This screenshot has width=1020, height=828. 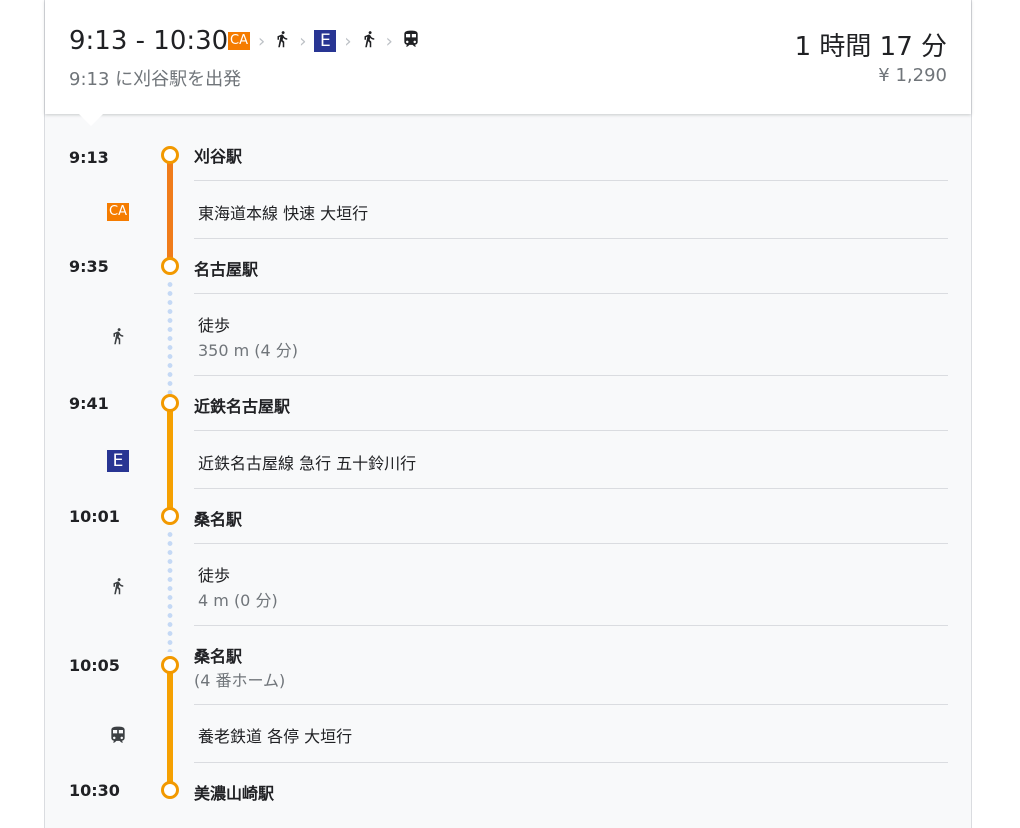 What do you see at coordinates (307, 462) in the screenshot?
I see `segment-line-name: 近鉄名古屋線 急行 五十鈴川行` at bounding box center [307, 462].